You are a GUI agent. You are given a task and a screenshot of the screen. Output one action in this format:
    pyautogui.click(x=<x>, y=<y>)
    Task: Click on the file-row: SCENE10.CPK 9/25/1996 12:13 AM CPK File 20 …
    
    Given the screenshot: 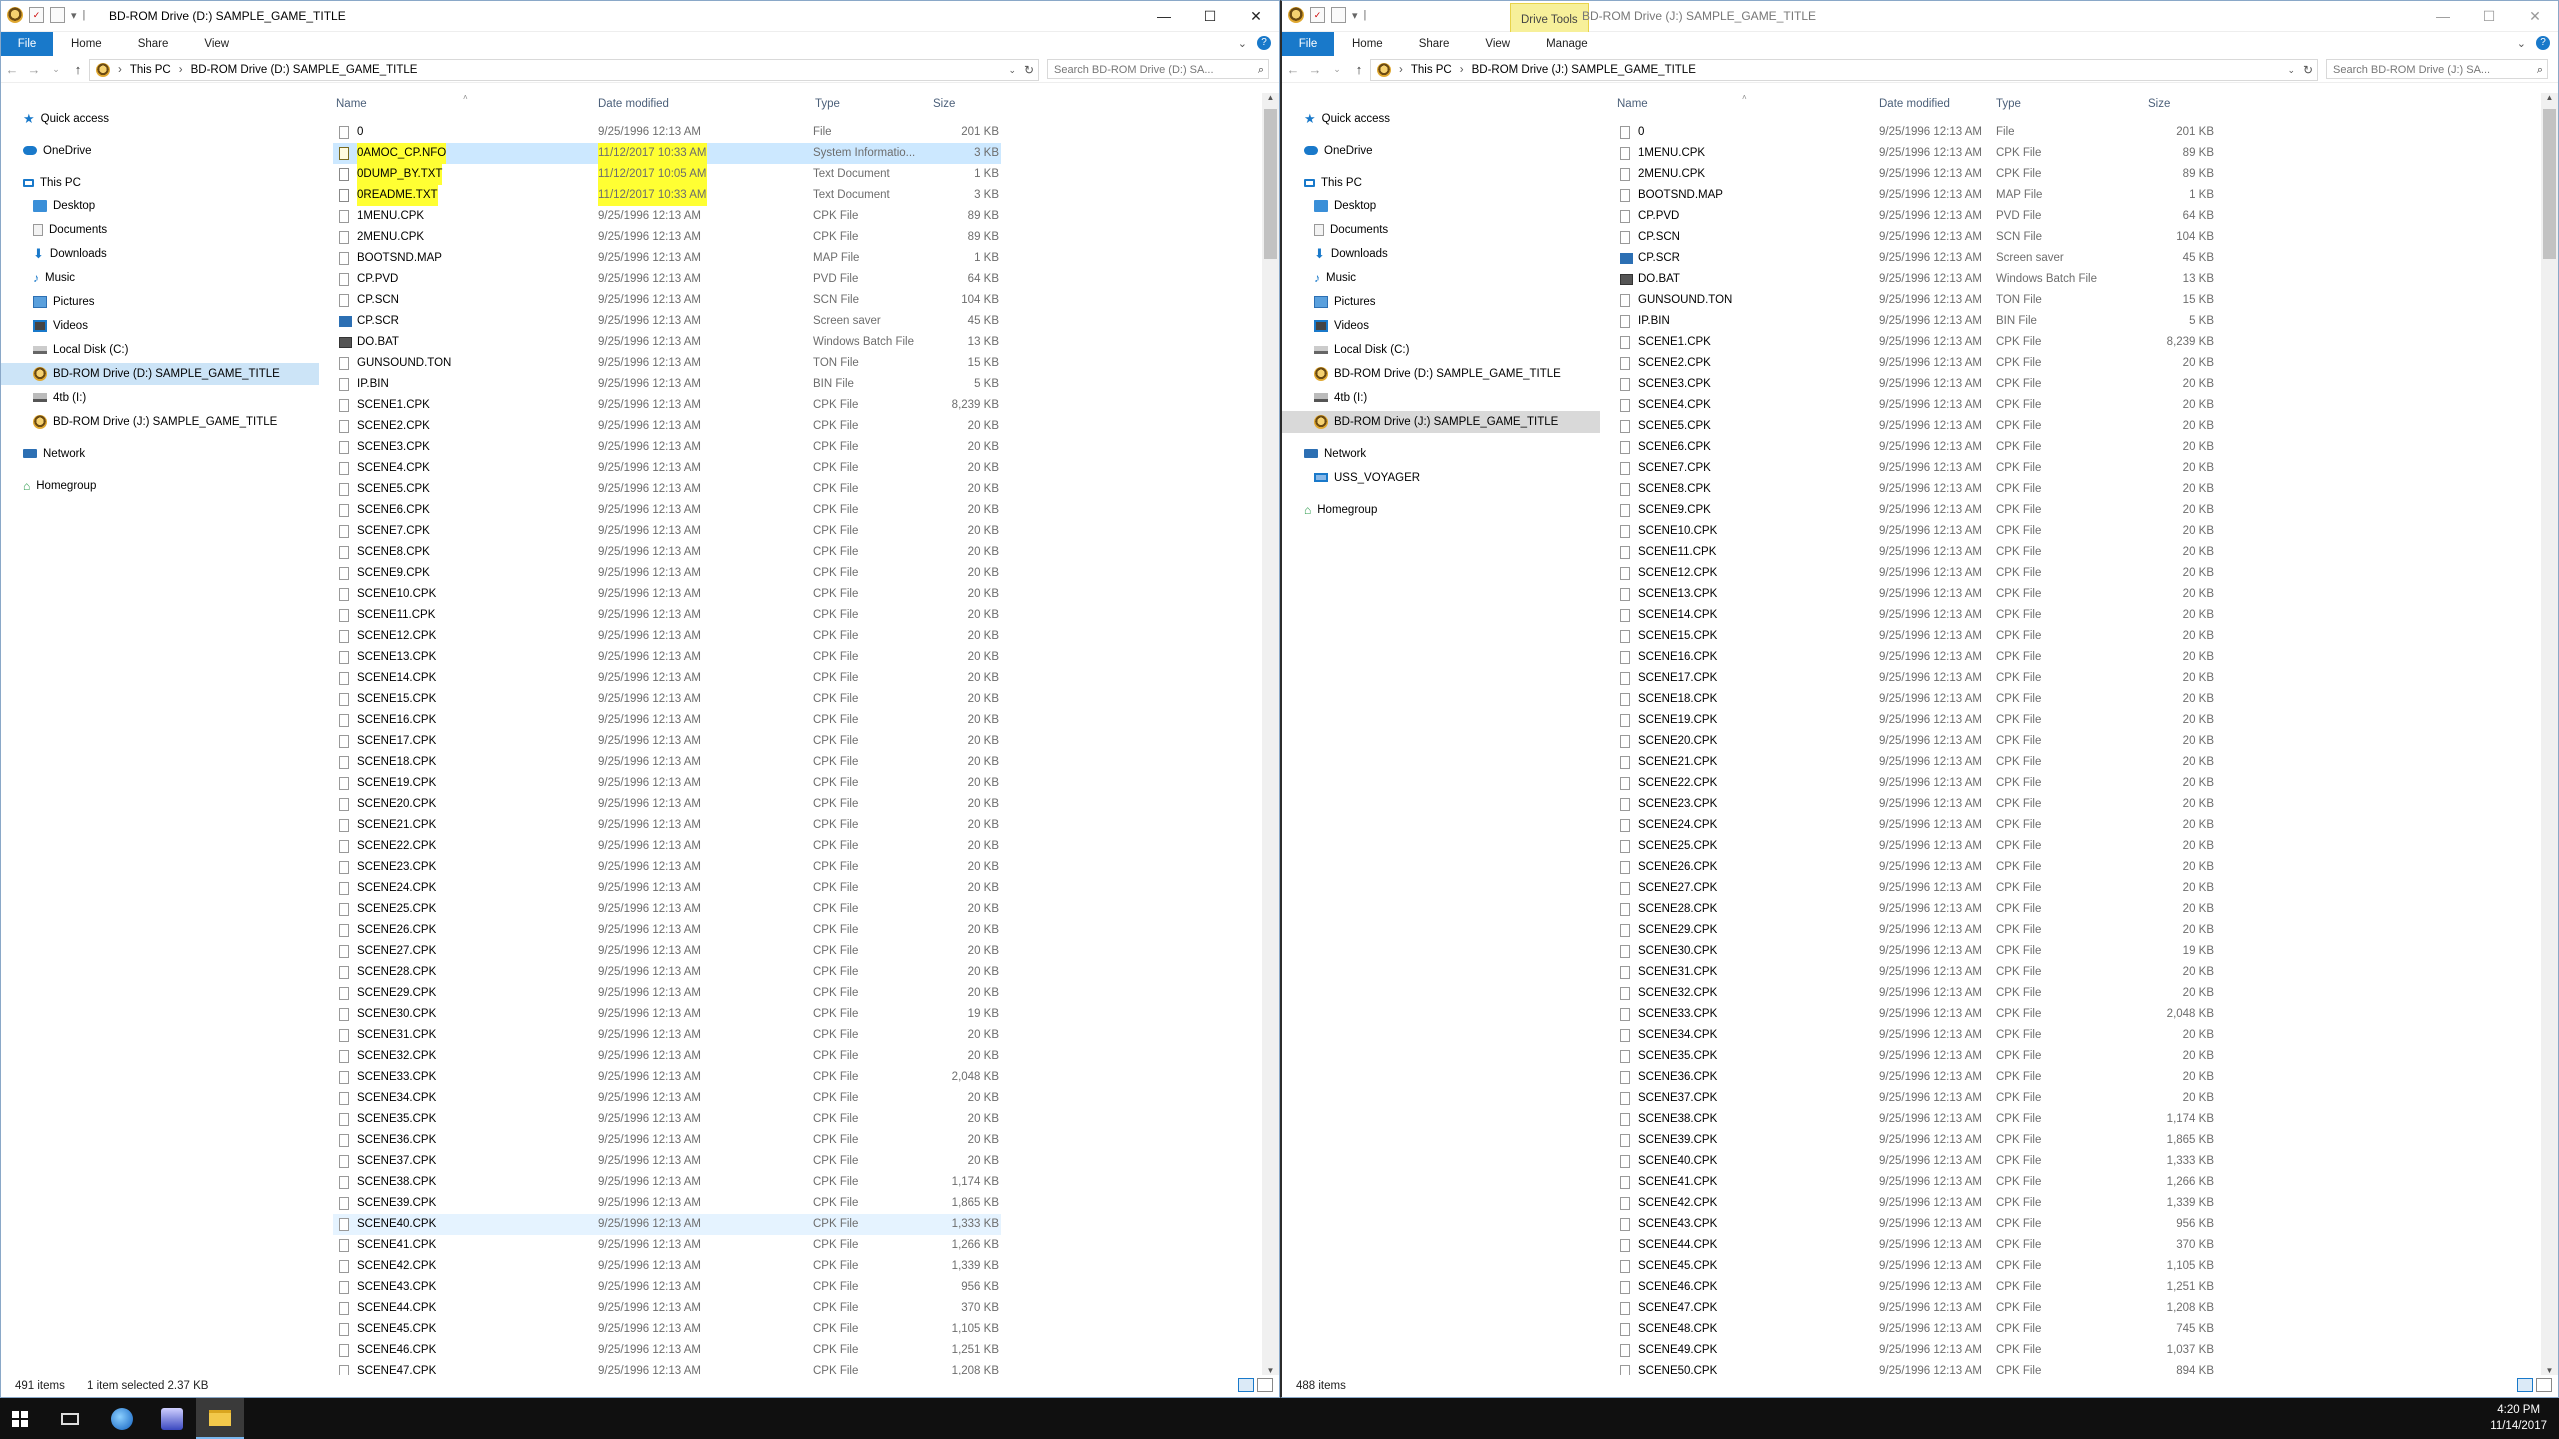 What is the action you would take?
    pyautogui.click(x=2058, y=531)
    